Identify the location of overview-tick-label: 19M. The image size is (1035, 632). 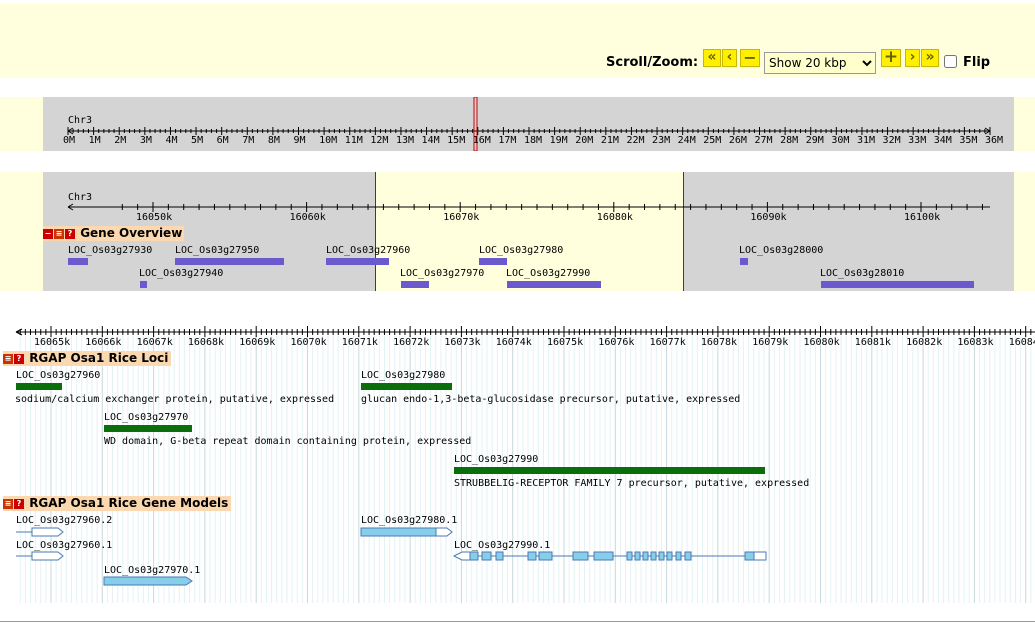
(558, 140).